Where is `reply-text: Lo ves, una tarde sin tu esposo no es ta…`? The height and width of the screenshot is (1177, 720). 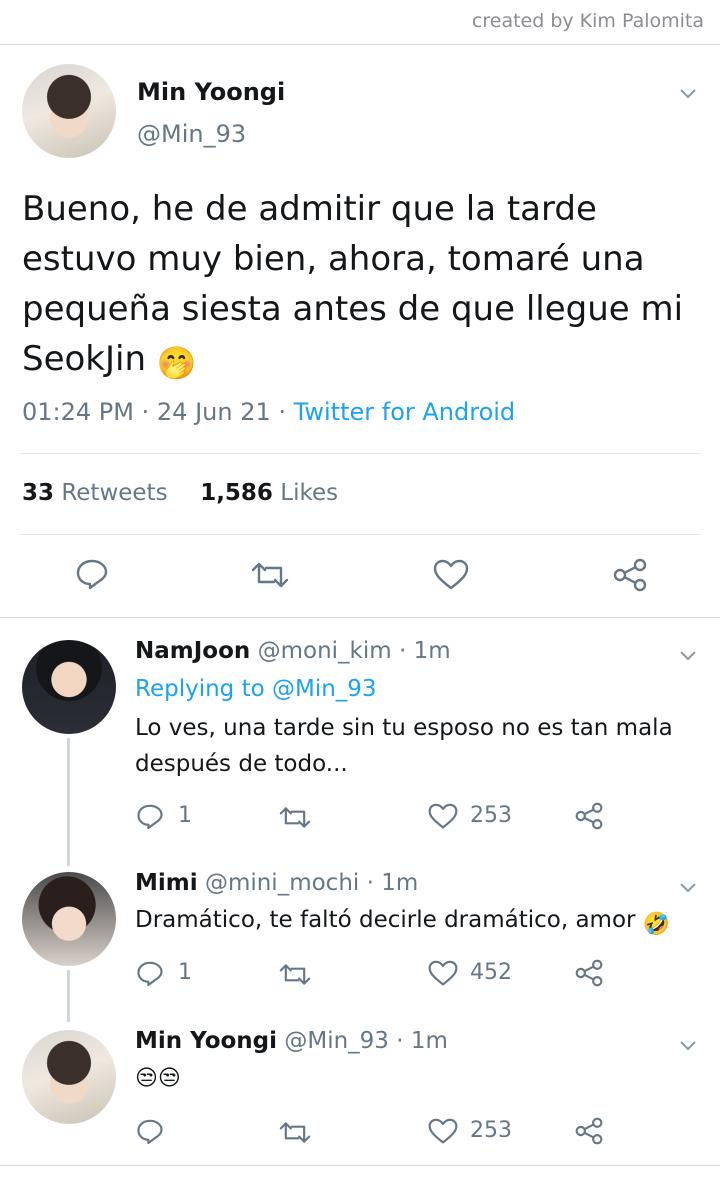
reply-text: Lo ves, una tarde sin tu esposo no es ta… is located at coordinates (404, 746).